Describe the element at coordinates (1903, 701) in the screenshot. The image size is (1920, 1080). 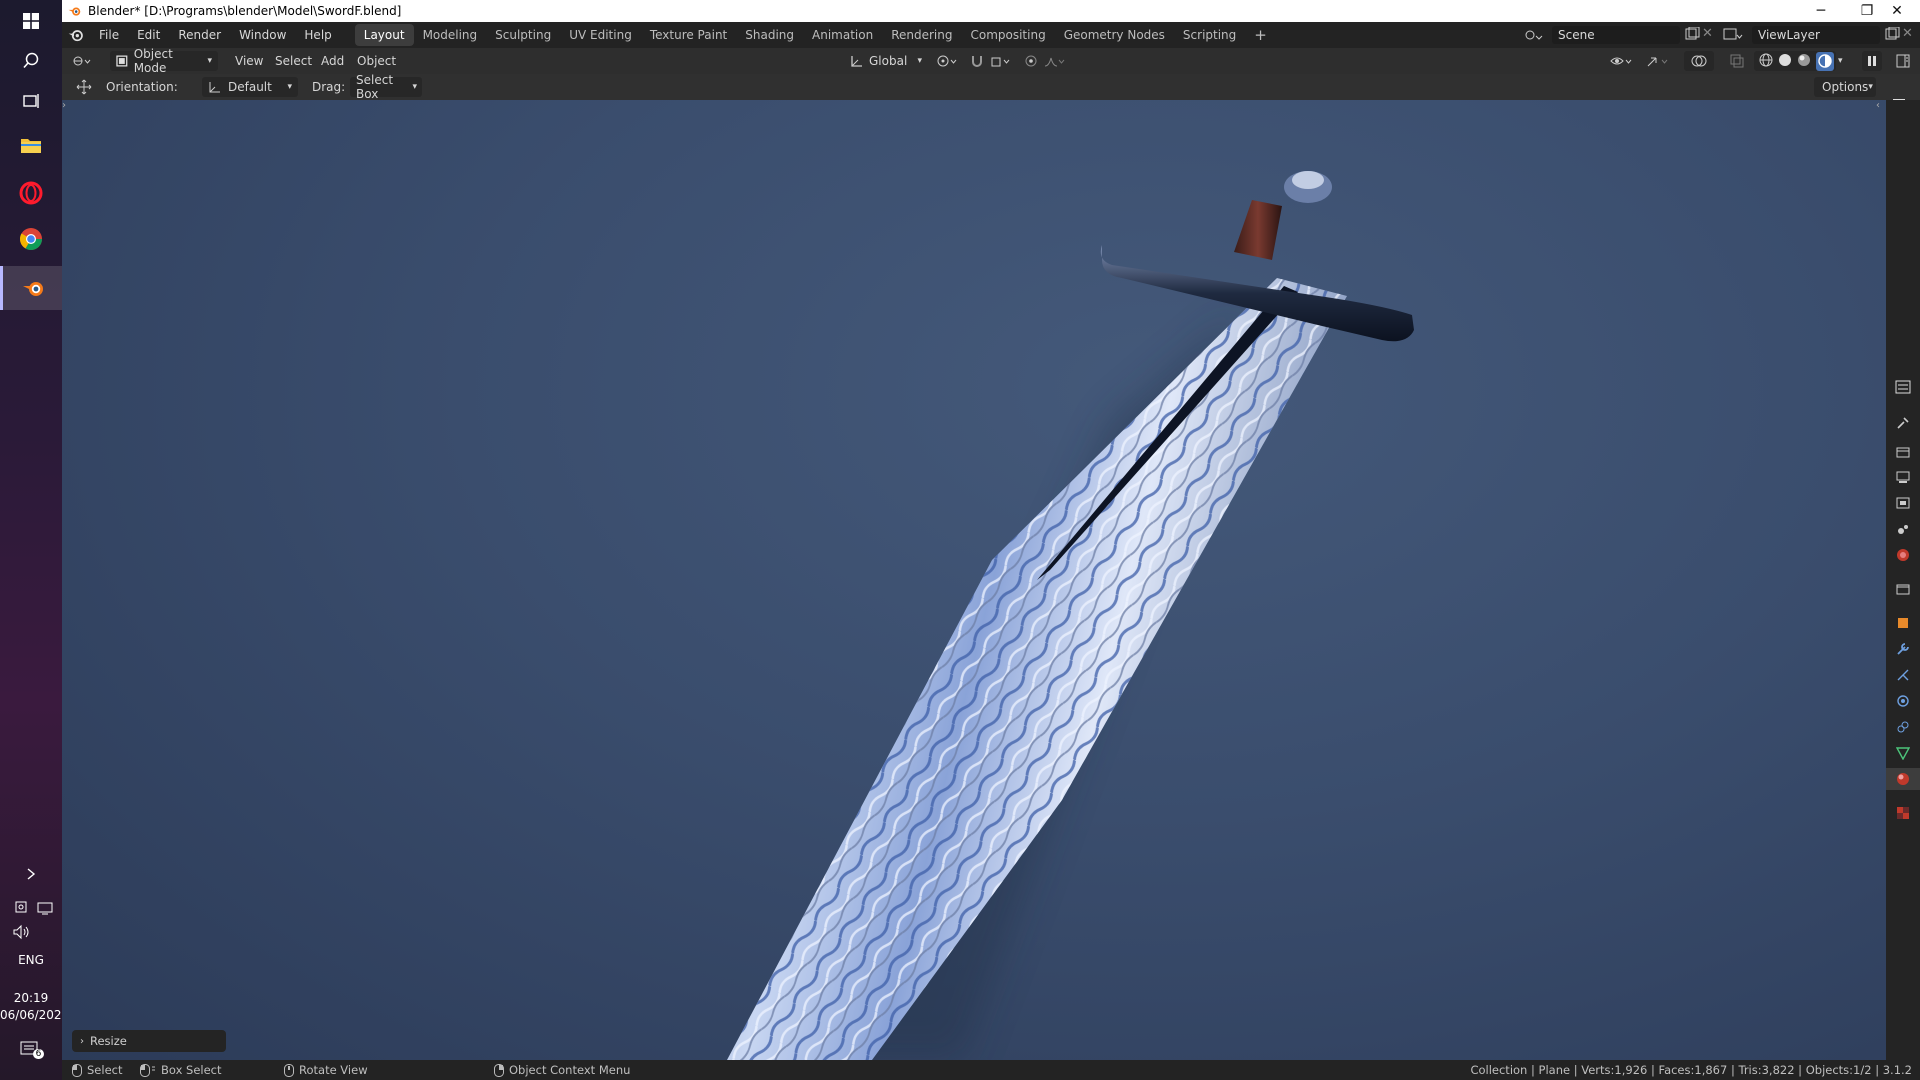
I see `physics-properties-icon` at that location.